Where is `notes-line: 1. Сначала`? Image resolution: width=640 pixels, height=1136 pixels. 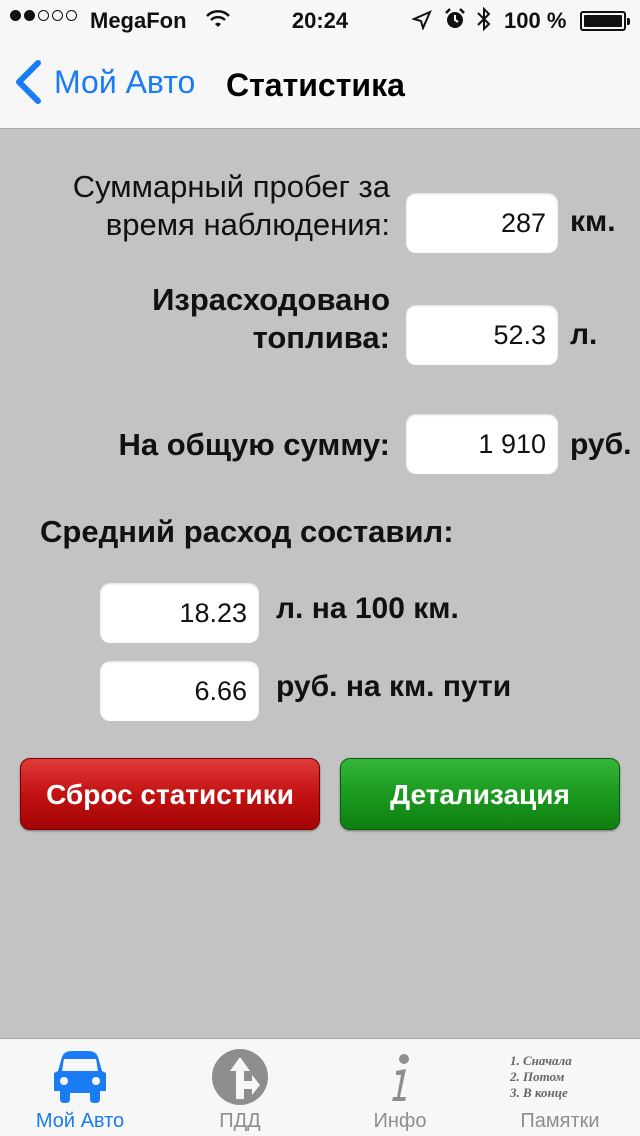 notes-line: 1. Сначала is located at coordinates (541, 1060).